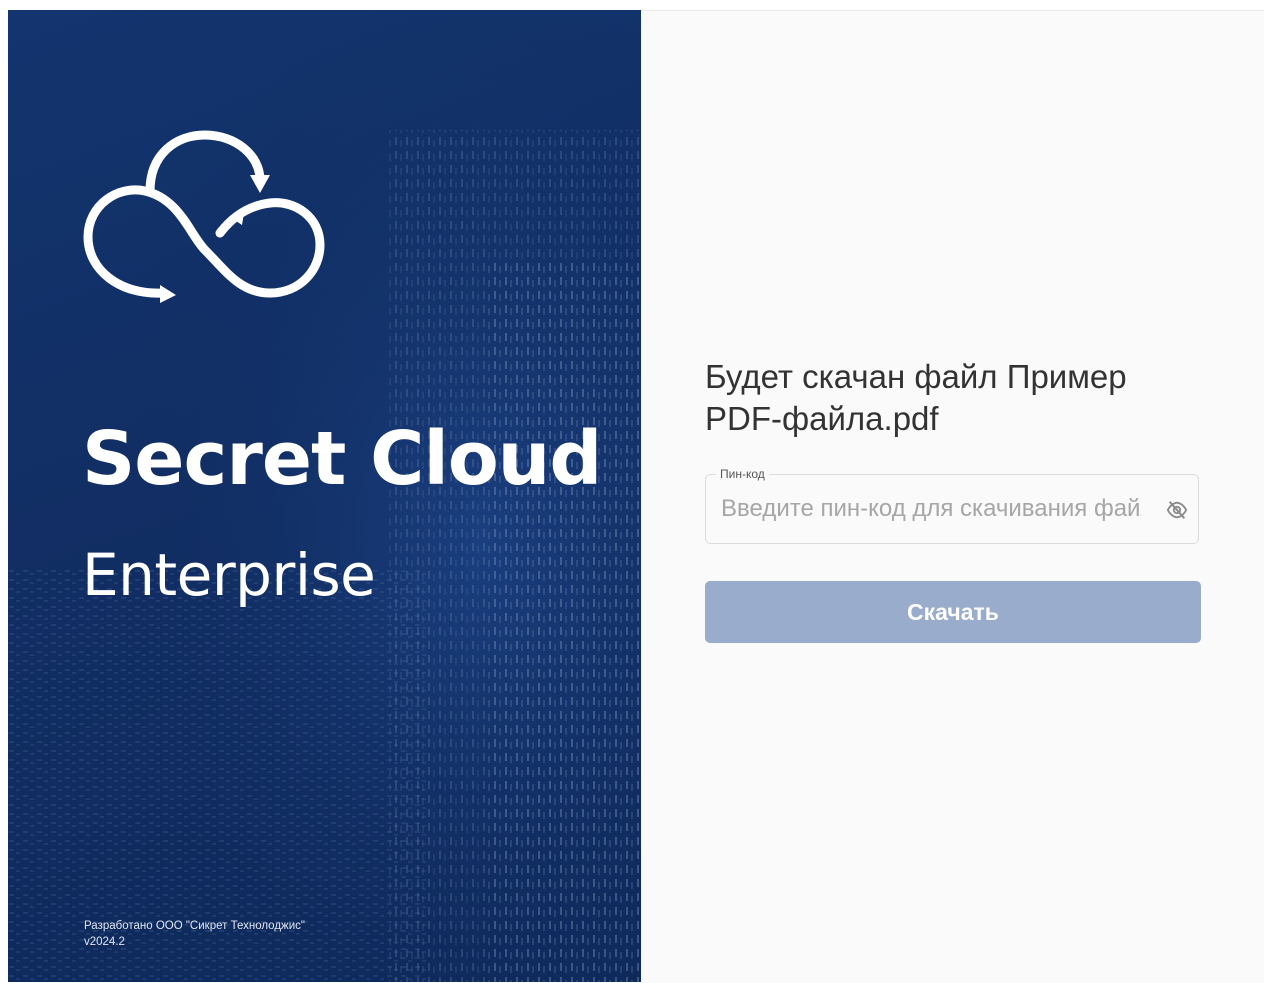 The image size is (1264, 983). Describe the element at coordinates (104, 942) in the screenshot. I see `app-version: v2024.2` at that location.